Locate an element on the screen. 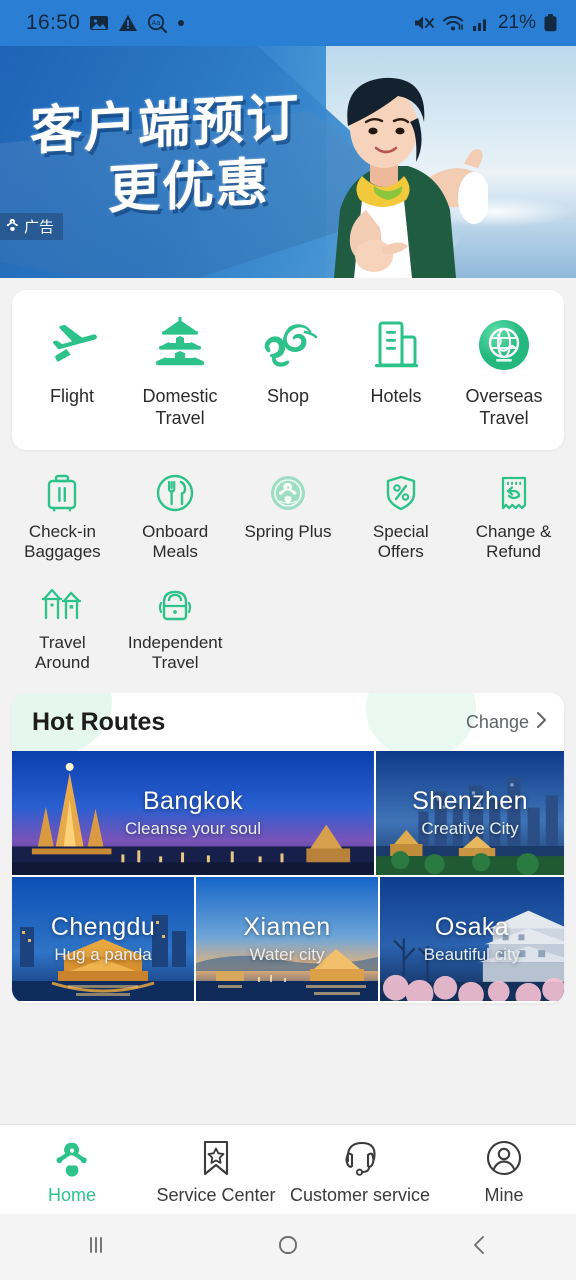 The width and height of the screenshot is (576, 1280). label-line1: Onboard is located at coordinates (175, 531).